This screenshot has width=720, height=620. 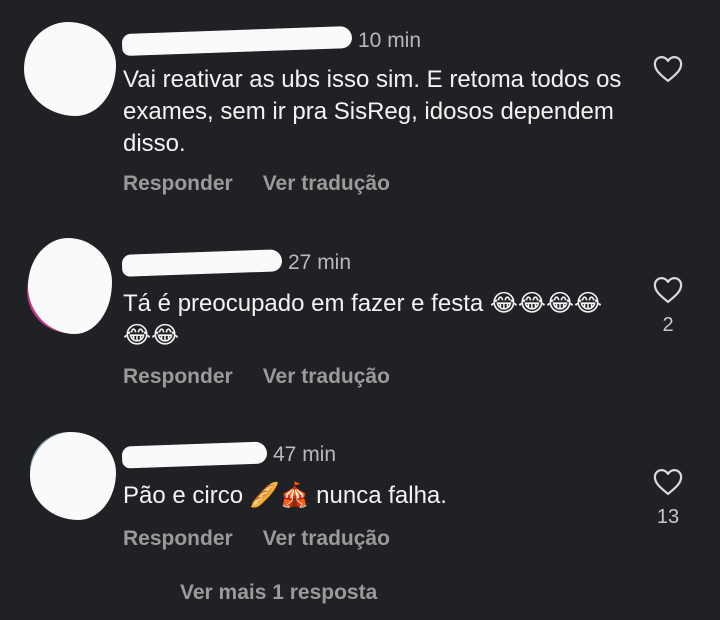 I want to click on comment-time: 47 min, so click(x=305, y=454).